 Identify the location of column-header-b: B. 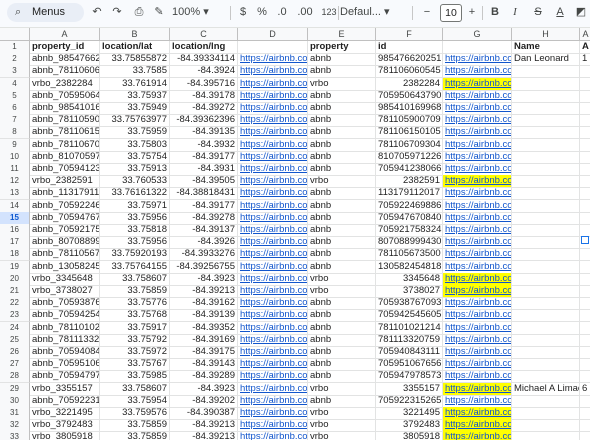
(135, 34).